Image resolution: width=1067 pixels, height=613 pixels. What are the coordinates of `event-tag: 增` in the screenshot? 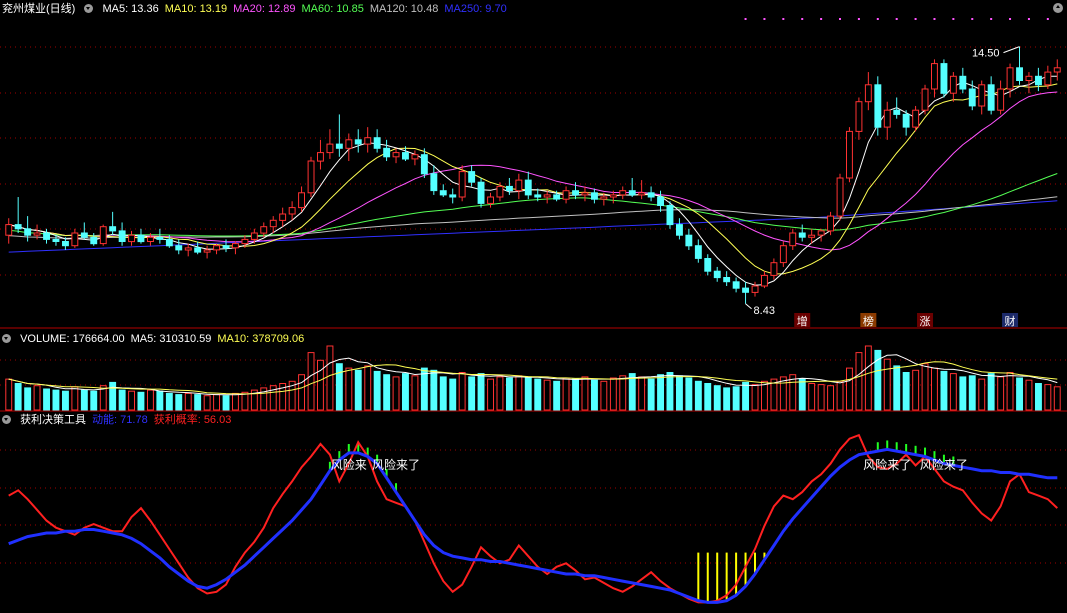 It's located at (802, 321).